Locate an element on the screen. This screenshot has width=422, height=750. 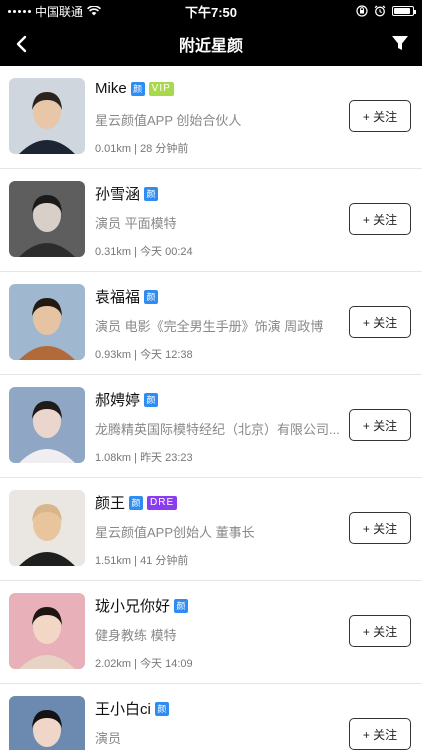
user-name: 珑小兄你好 is located at coordinates (132, 605).